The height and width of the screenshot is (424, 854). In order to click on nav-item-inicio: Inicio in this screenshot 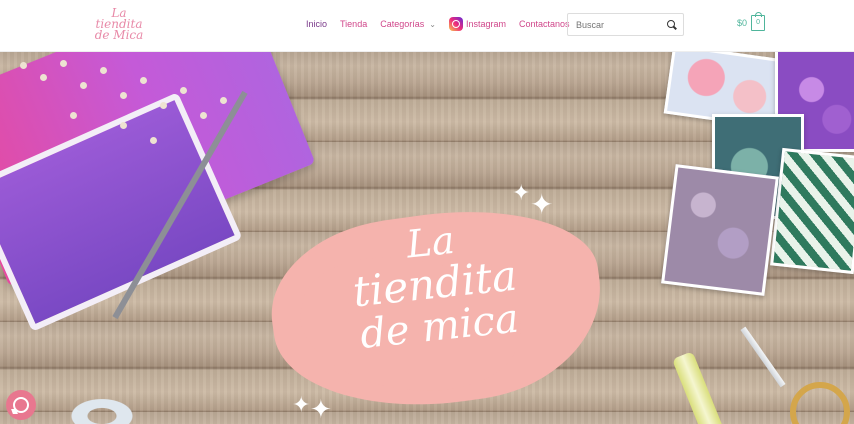, I will do `click(316, 24)`.